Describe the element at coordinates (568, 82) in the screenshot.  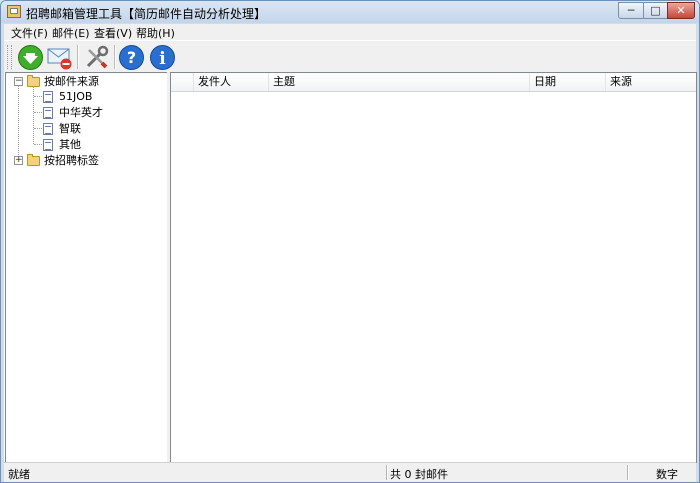
I see `column-header-date: 日期` at that location.